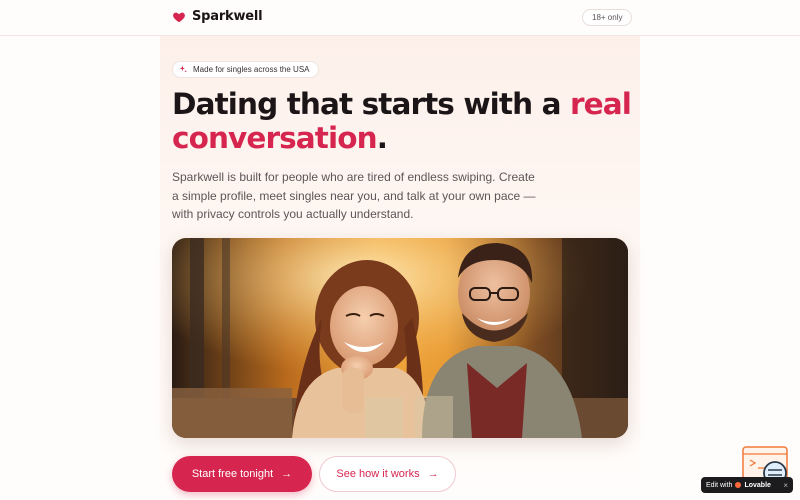 The width and height of the screenshot is (800, 500). What do you see at coordinates (719, 485) in the screenshot?
I see `edit-prefix: Edit with` at bounding box center [719, 485].